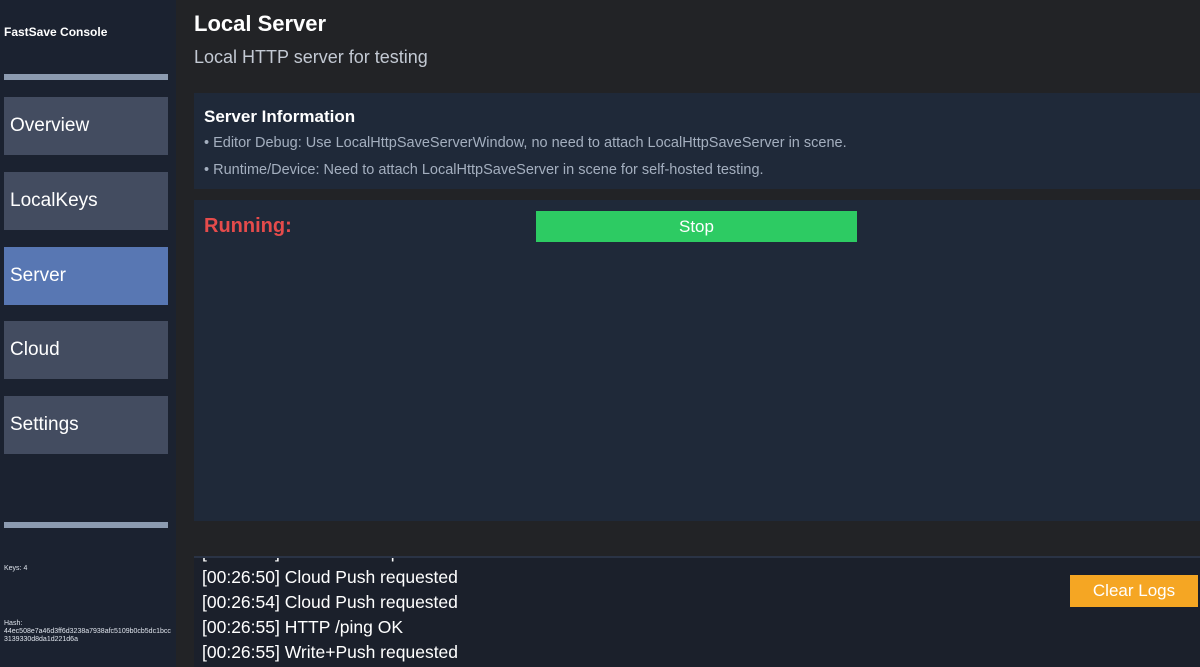  I want to click on log-line: [00:26:50] Cloud Push requested, so click(330, 577).